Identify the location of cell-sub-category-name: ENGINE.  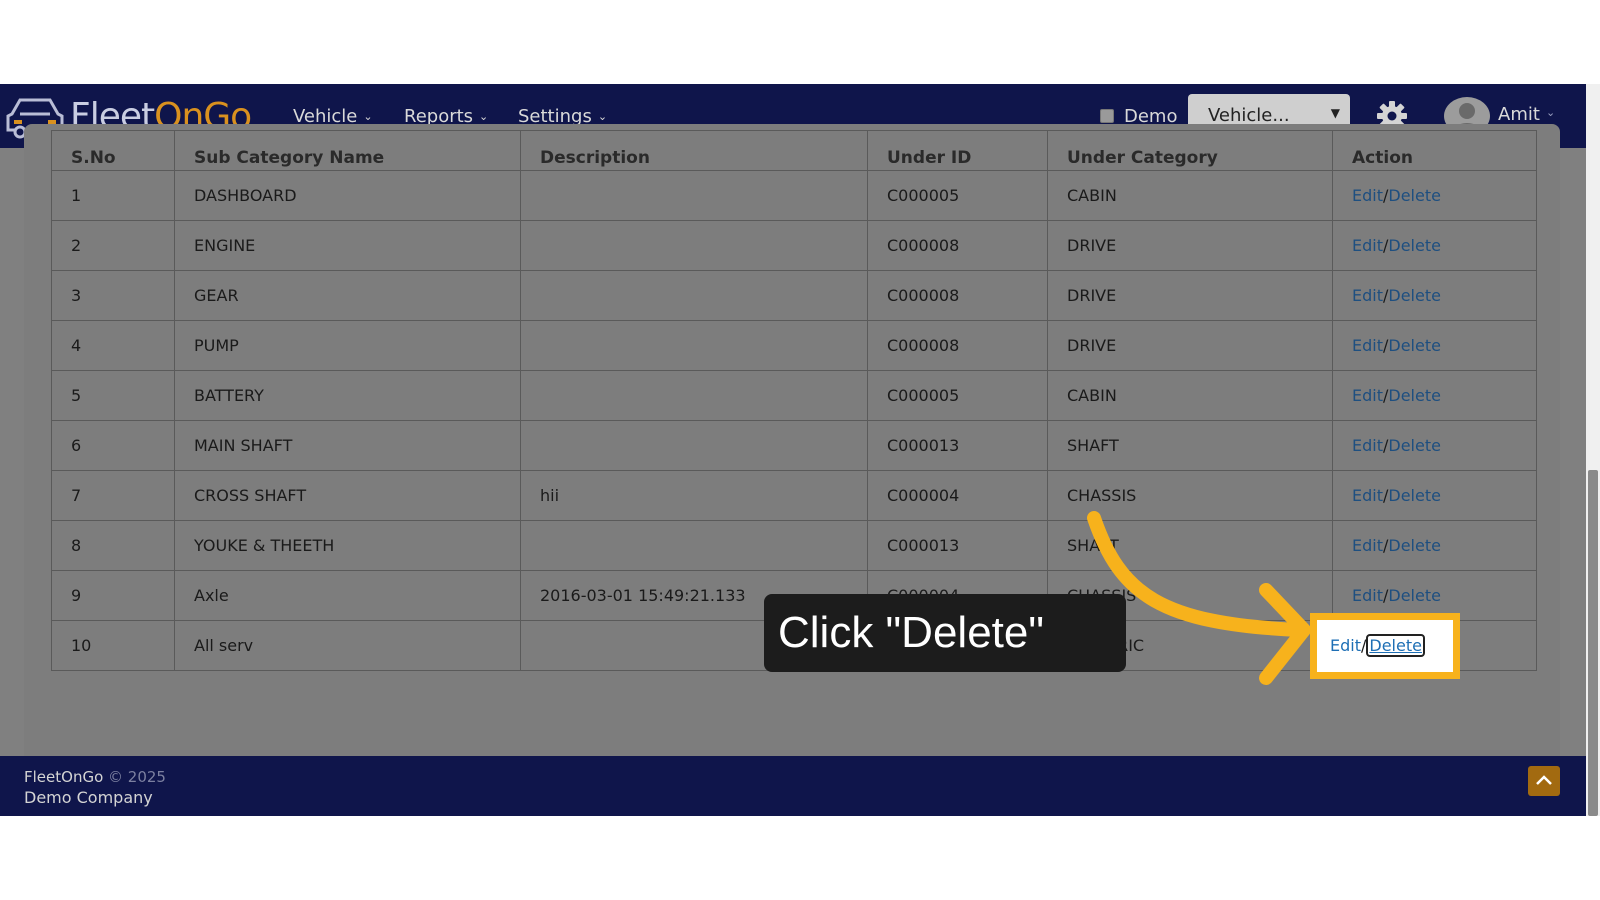
(347, 245).